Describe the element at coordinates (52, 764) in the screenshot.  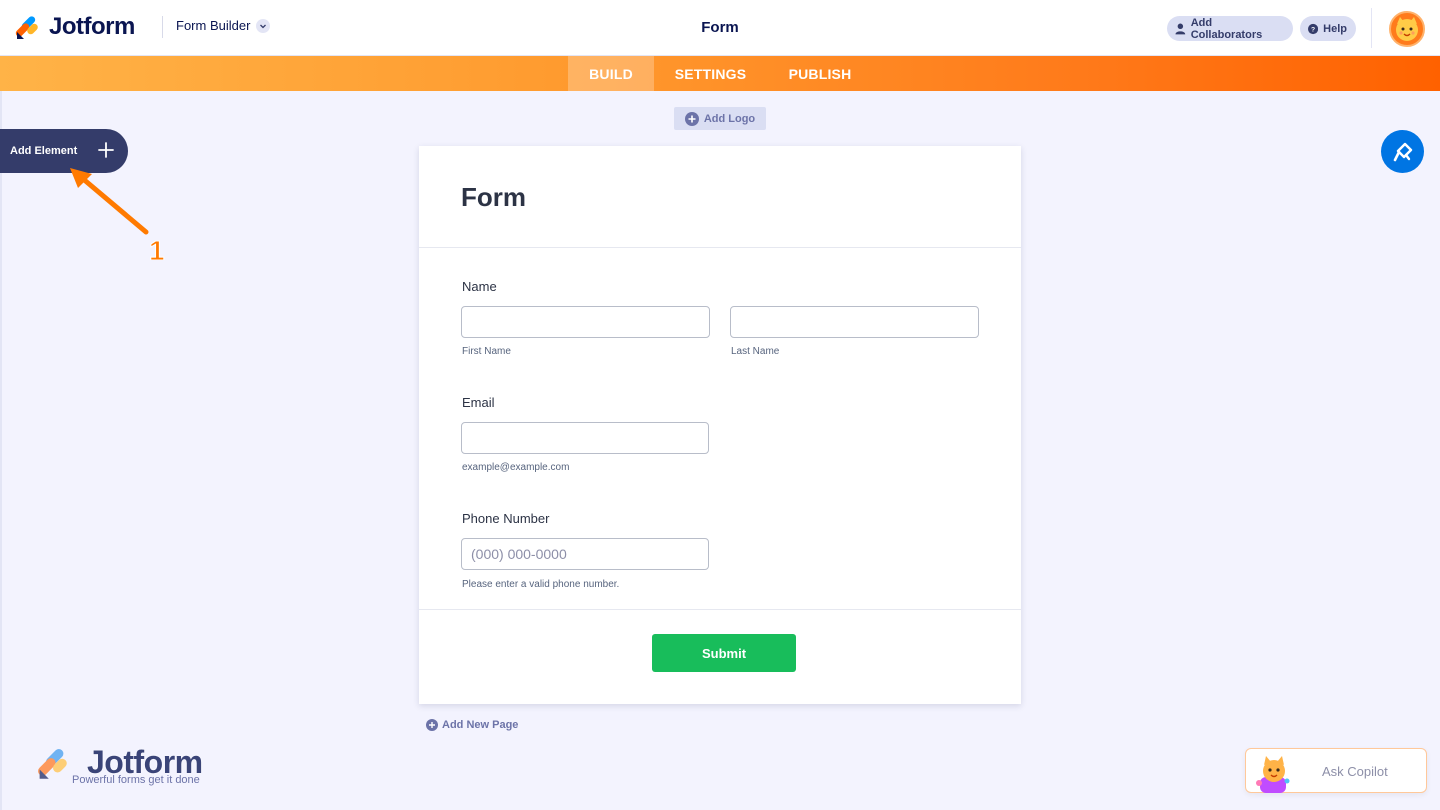
I see `jotform-watermark-icon` at that location.